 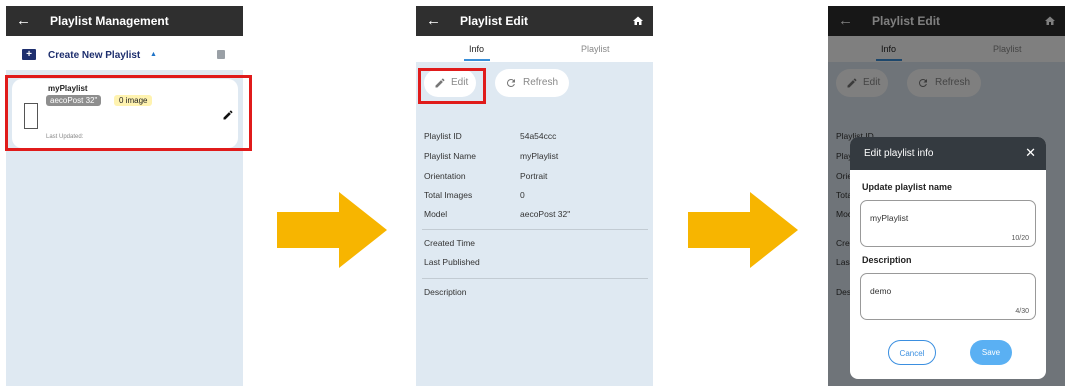 I want to click on row-label-last-published: Last Published, so click(x=452, y=262).